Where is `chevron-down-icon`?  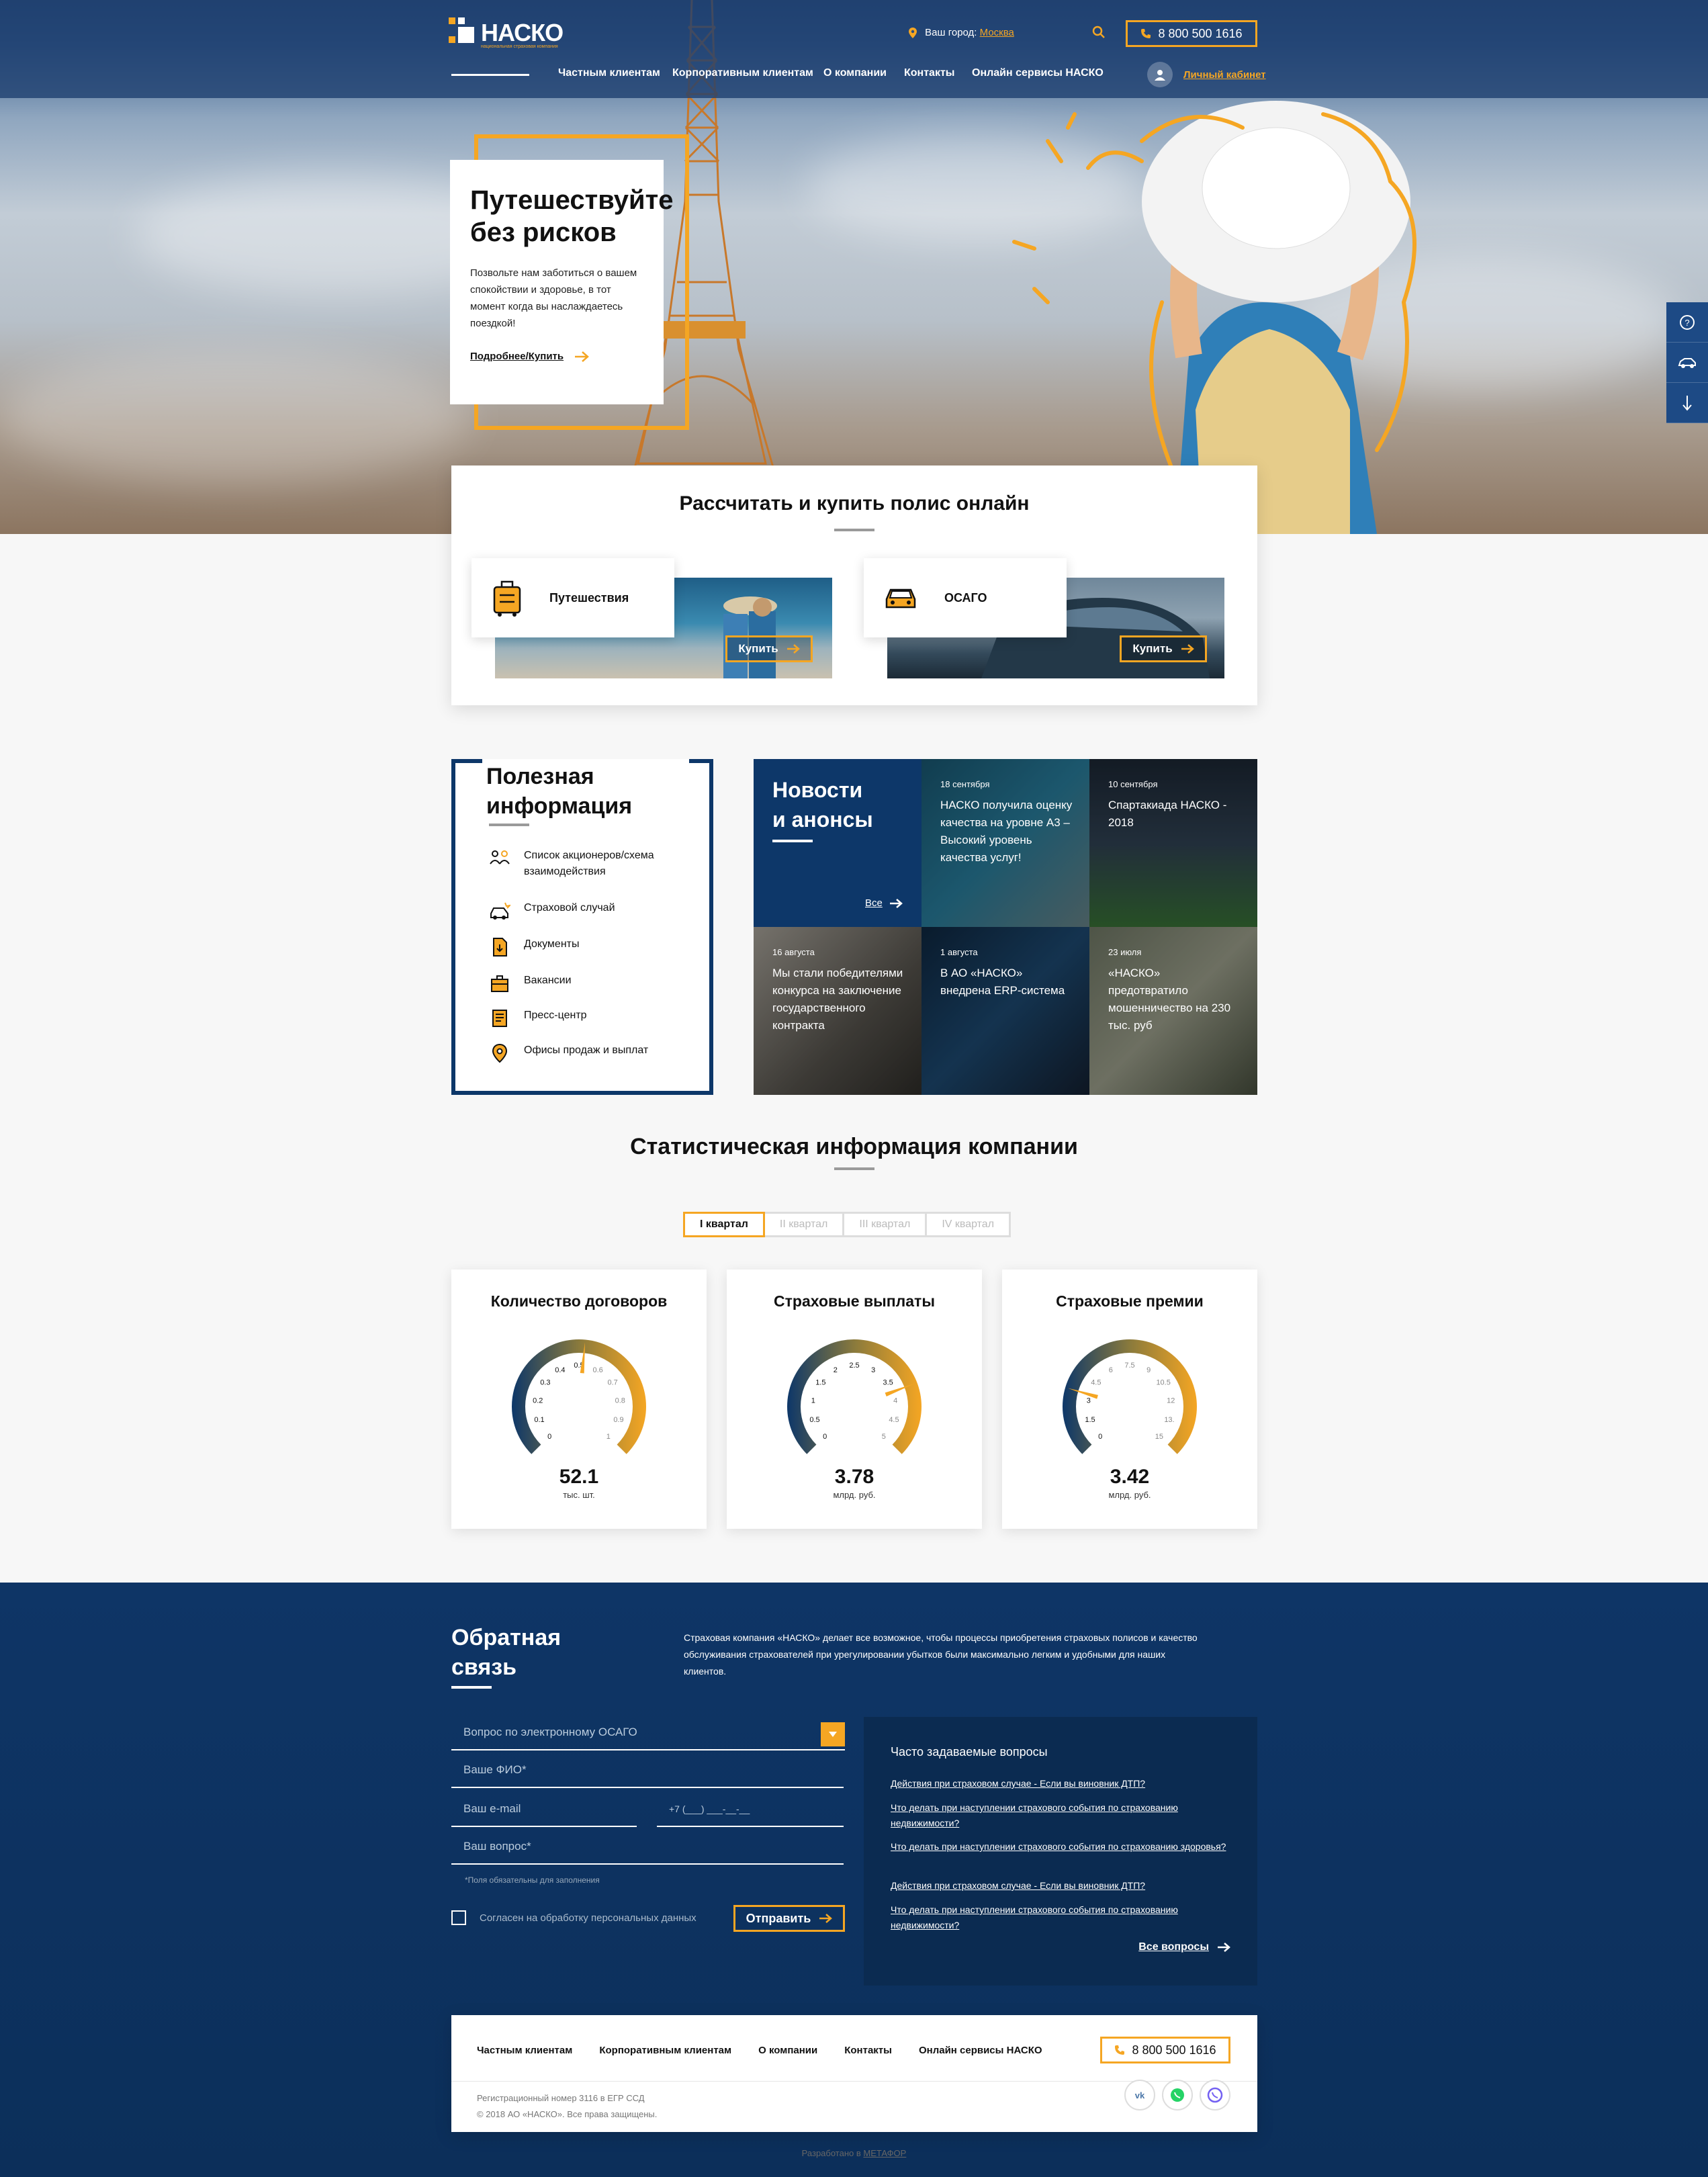 chevron-down-icon is located at coordinates (833, 1734).